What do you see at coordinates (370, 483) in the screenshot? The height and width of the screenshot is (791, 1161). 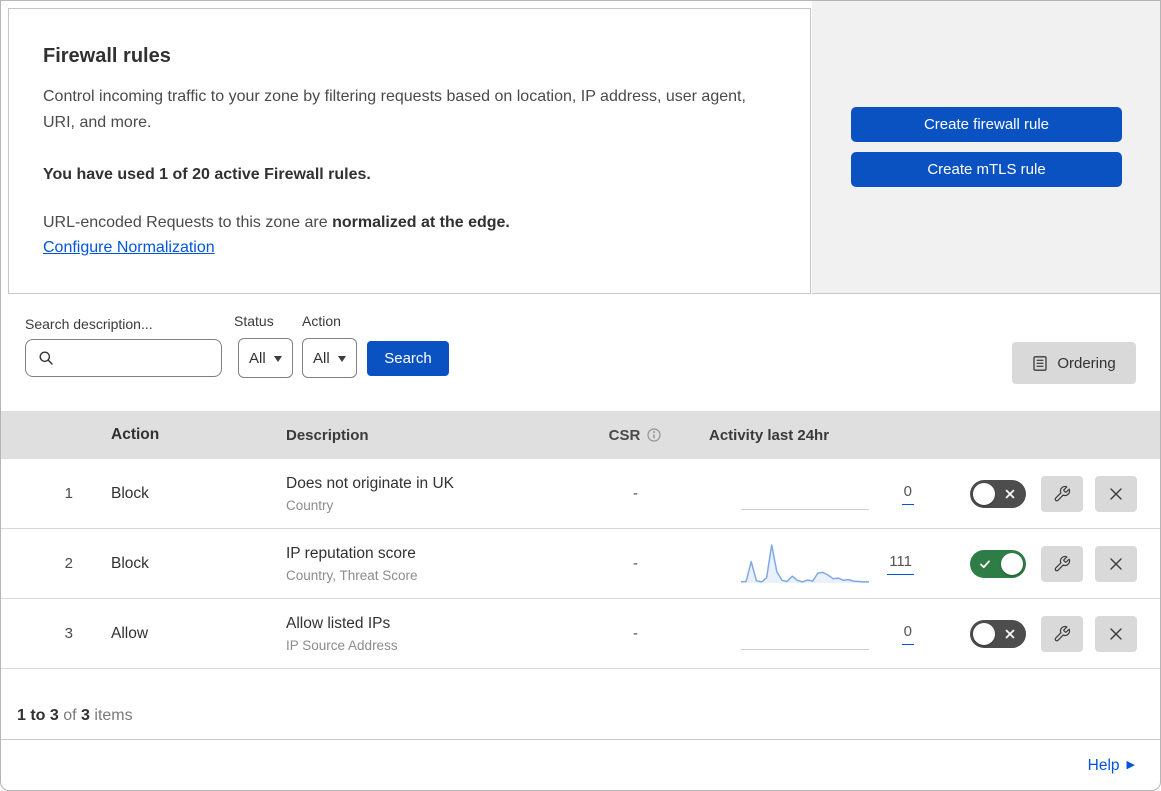 I see `rule-description: Does not originate in UK` at bounding box center [370, 483].